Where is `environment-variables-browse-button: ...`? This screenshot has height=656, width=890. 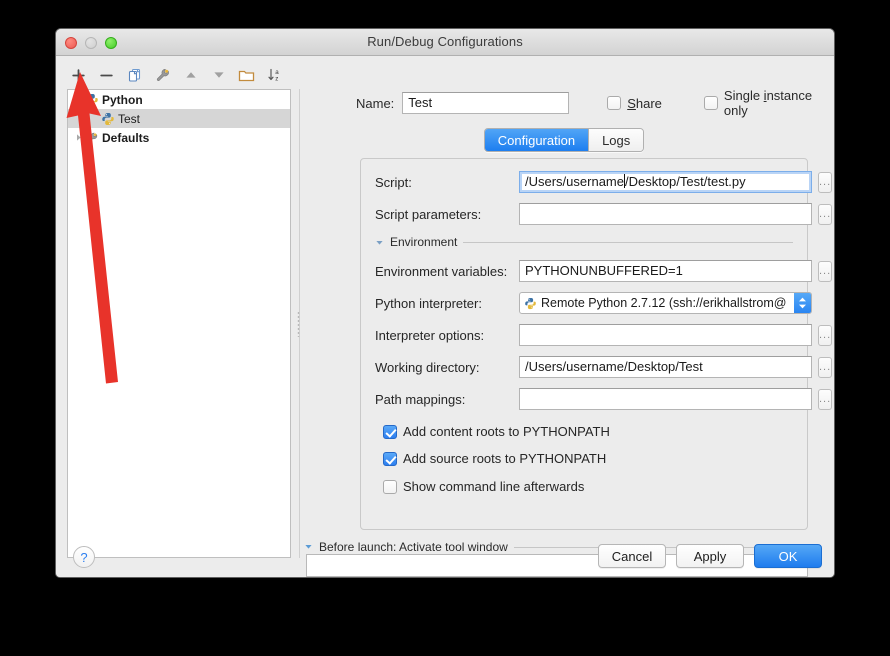 environment-variables-browse-button: ... is located at coordinates (825, 271).